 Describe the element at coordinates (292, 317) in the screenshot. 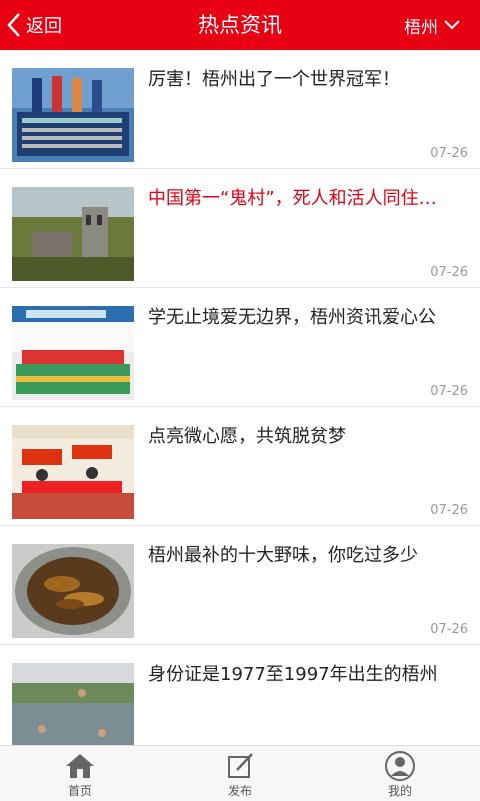

I see `news-title: 学无止境爱无边界，梧州资讯爱心公` at that location.